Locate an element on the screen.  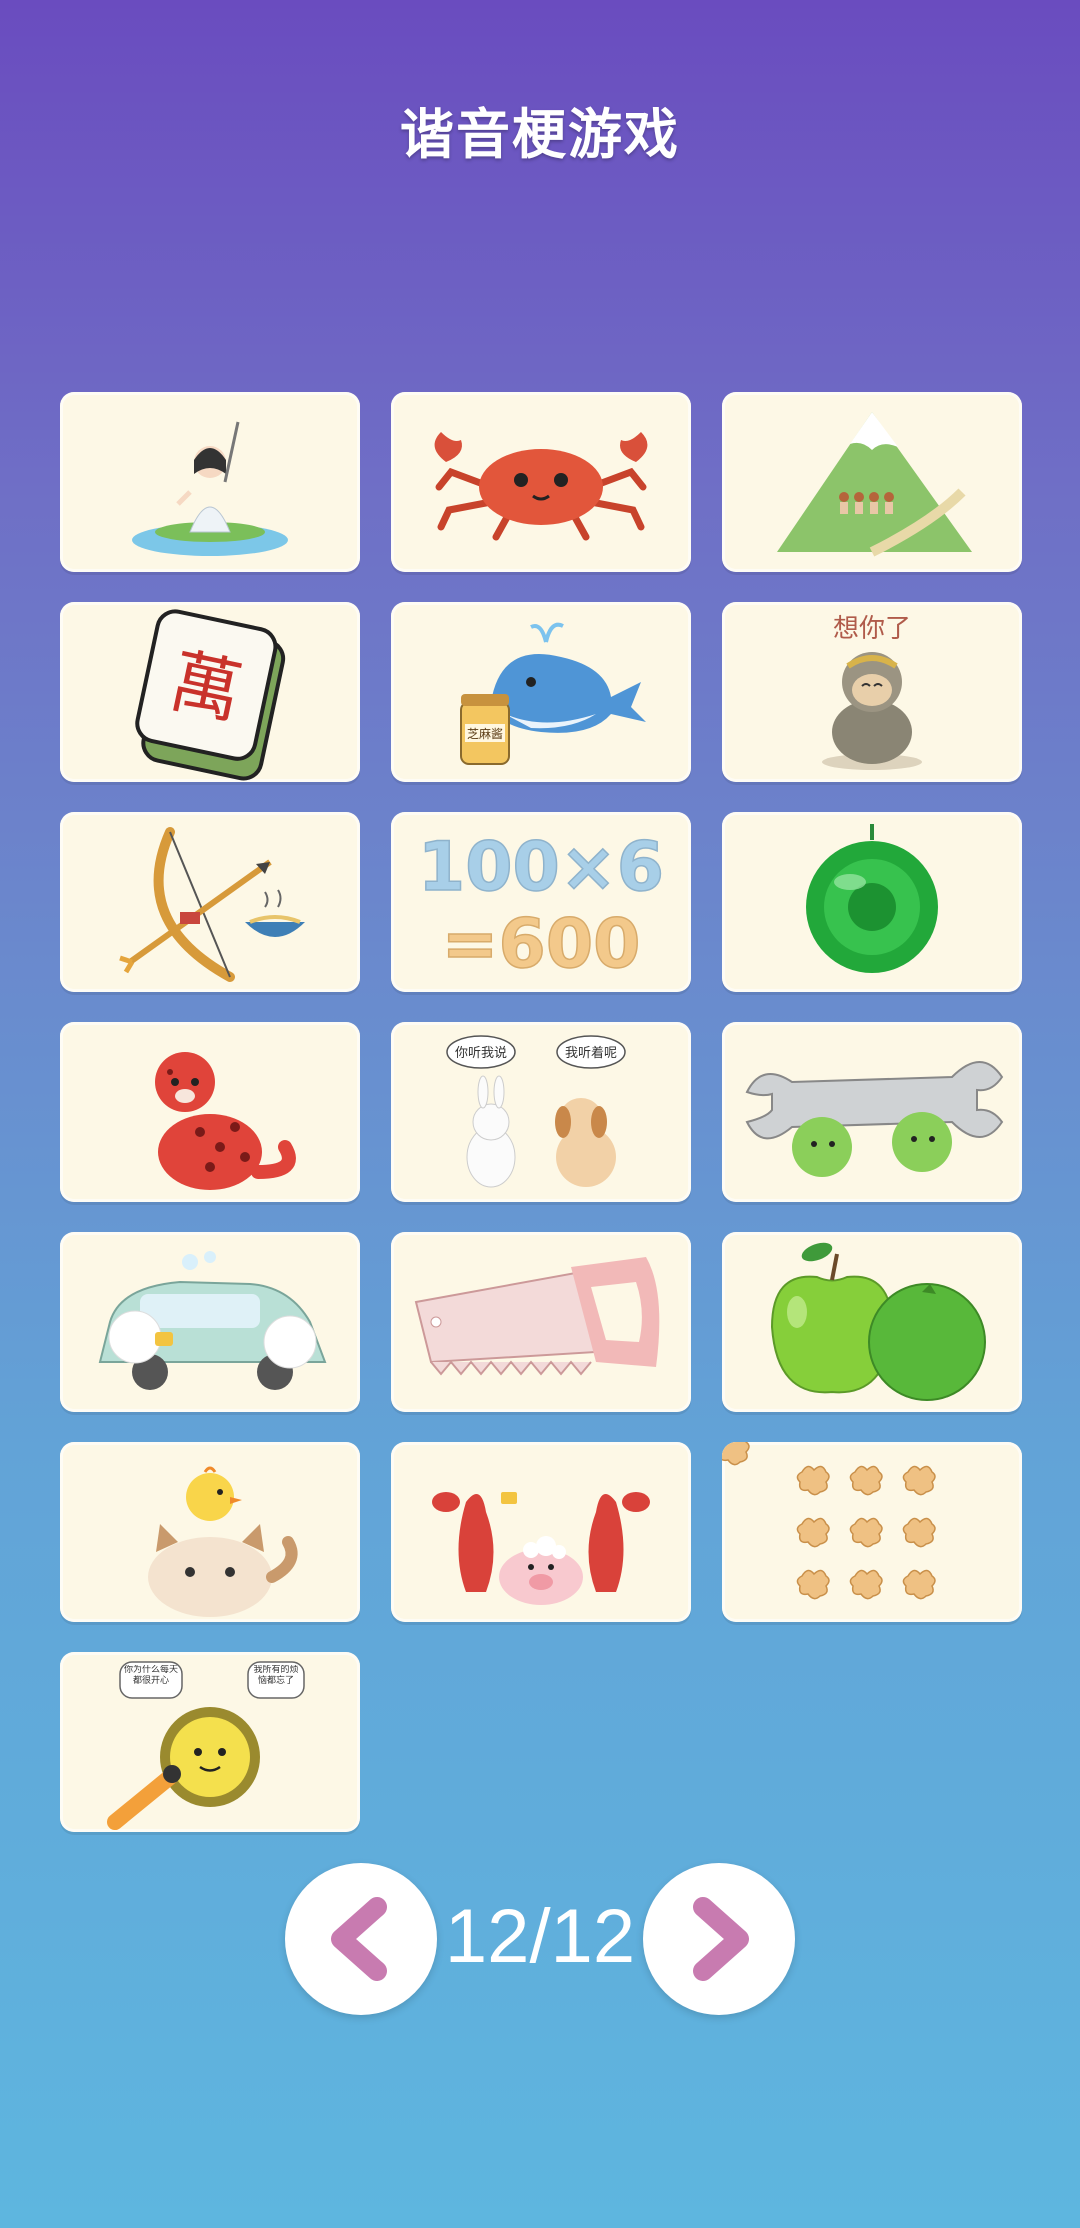
sheep-car-card is located at coordinates (210, 1322).